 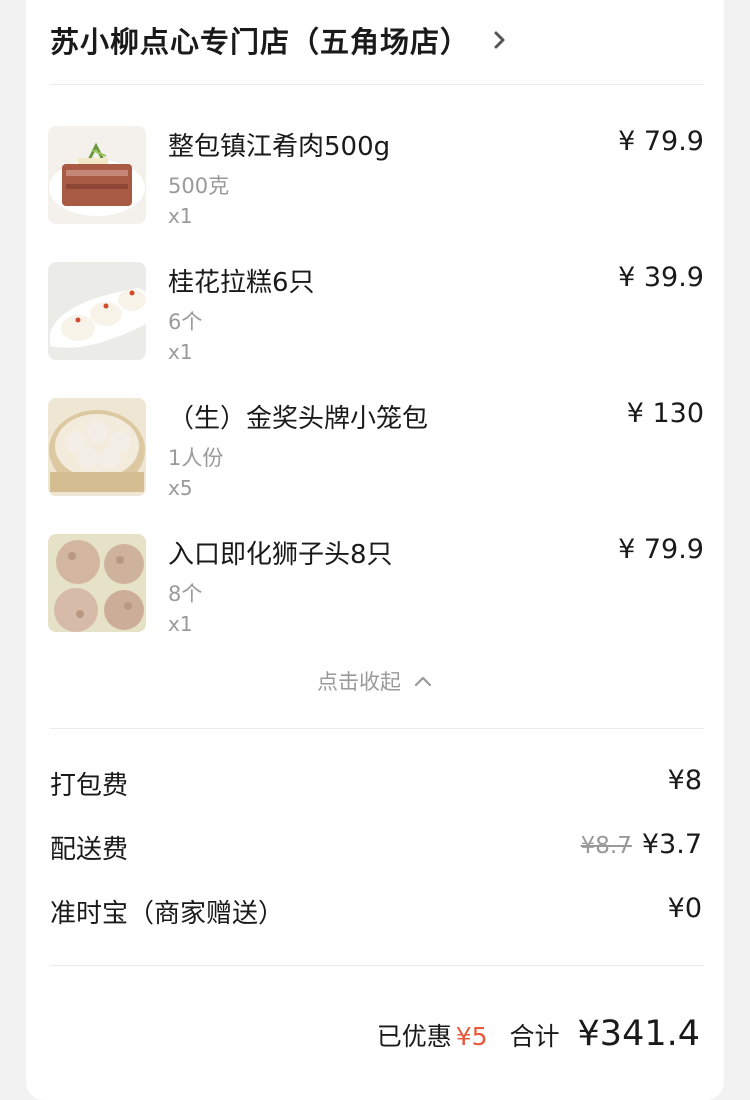 I want to click on delivery-fee-value: ¥3.7, so click(x=671, y=844).